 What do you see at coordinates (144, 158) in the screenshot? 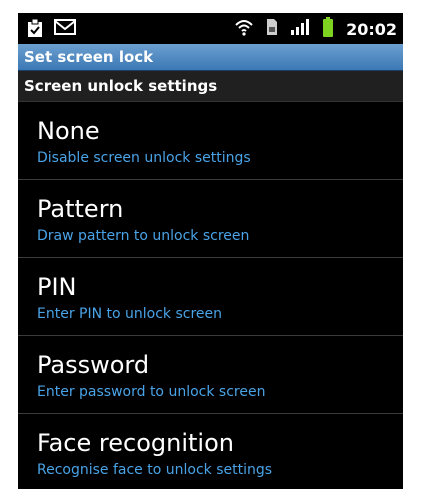
I see `option-subtitle: Disable screen unlock settings` at bounding box center [144, 158].